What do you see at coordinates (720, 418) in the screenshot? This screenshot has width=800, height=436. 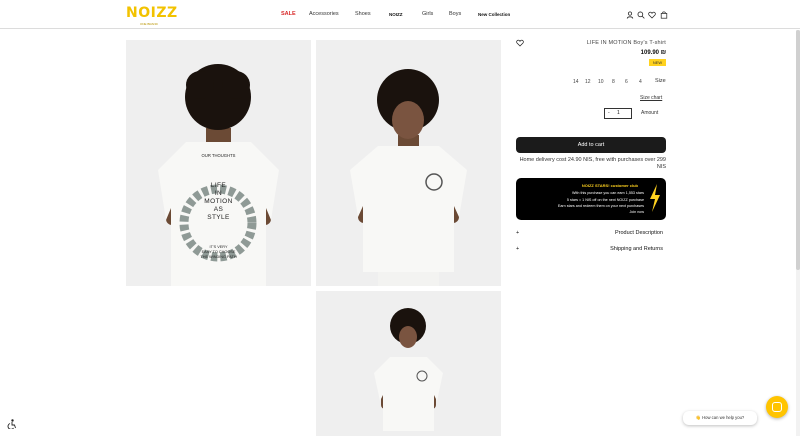 I see `chat-greeting-bubble: 👋 How can we help you?` at bounding box center [720, 418].